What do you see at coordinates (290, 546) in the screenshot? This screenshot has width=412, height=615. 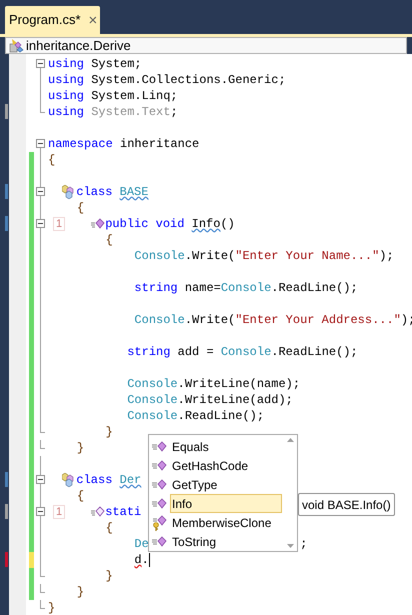 I see `scroll-down-icon` at bounding box center [290, 546].